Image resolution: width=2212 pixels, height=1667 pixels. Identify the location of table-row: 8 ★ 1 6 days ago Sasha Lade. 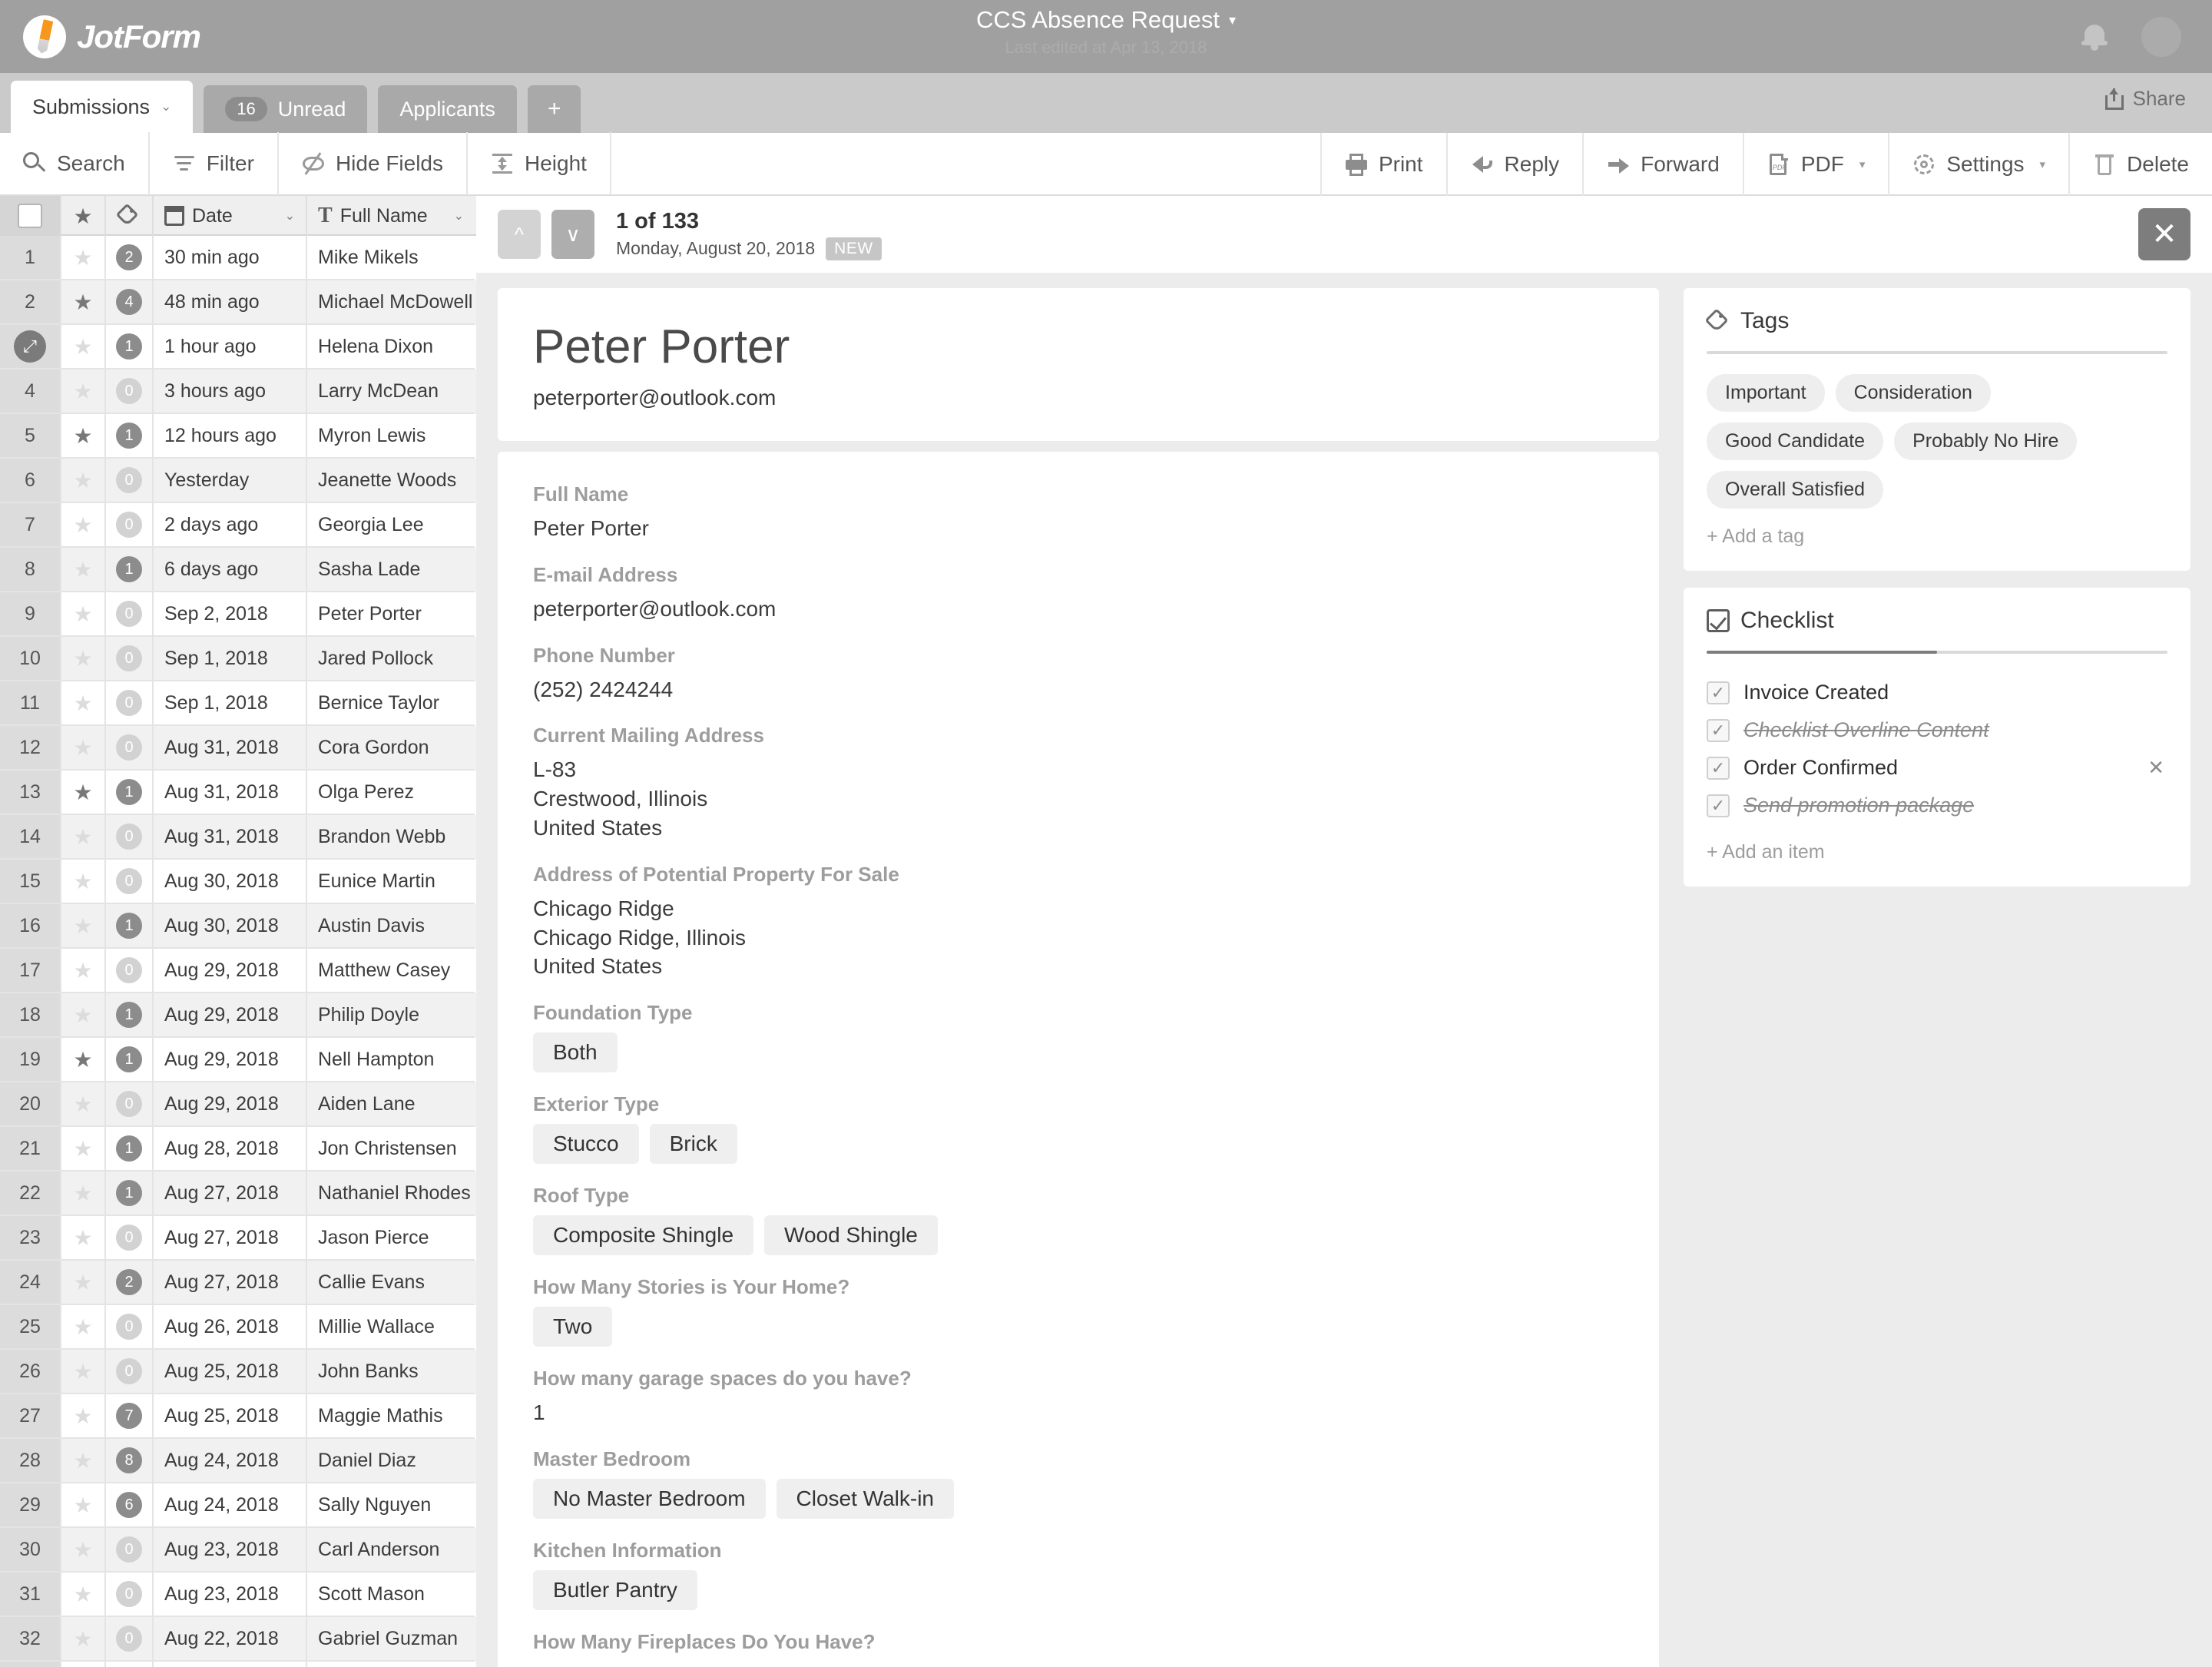
(238, 570).